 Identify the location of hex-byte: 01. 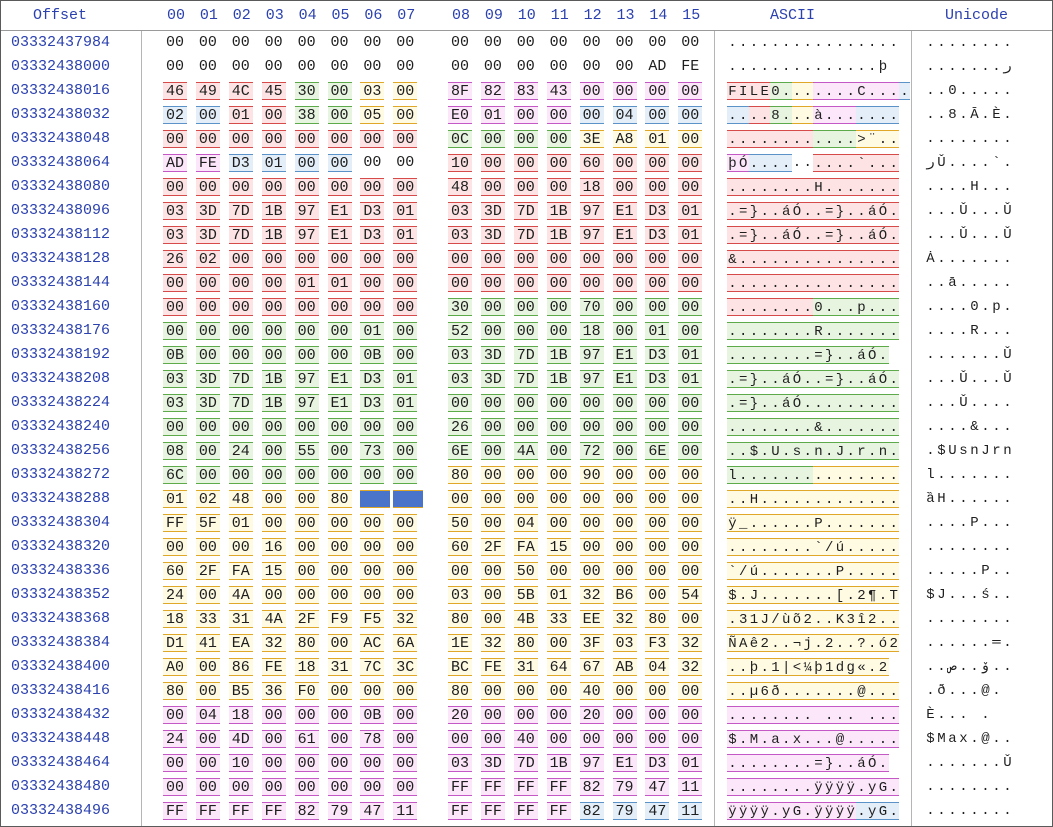
(405, 379).